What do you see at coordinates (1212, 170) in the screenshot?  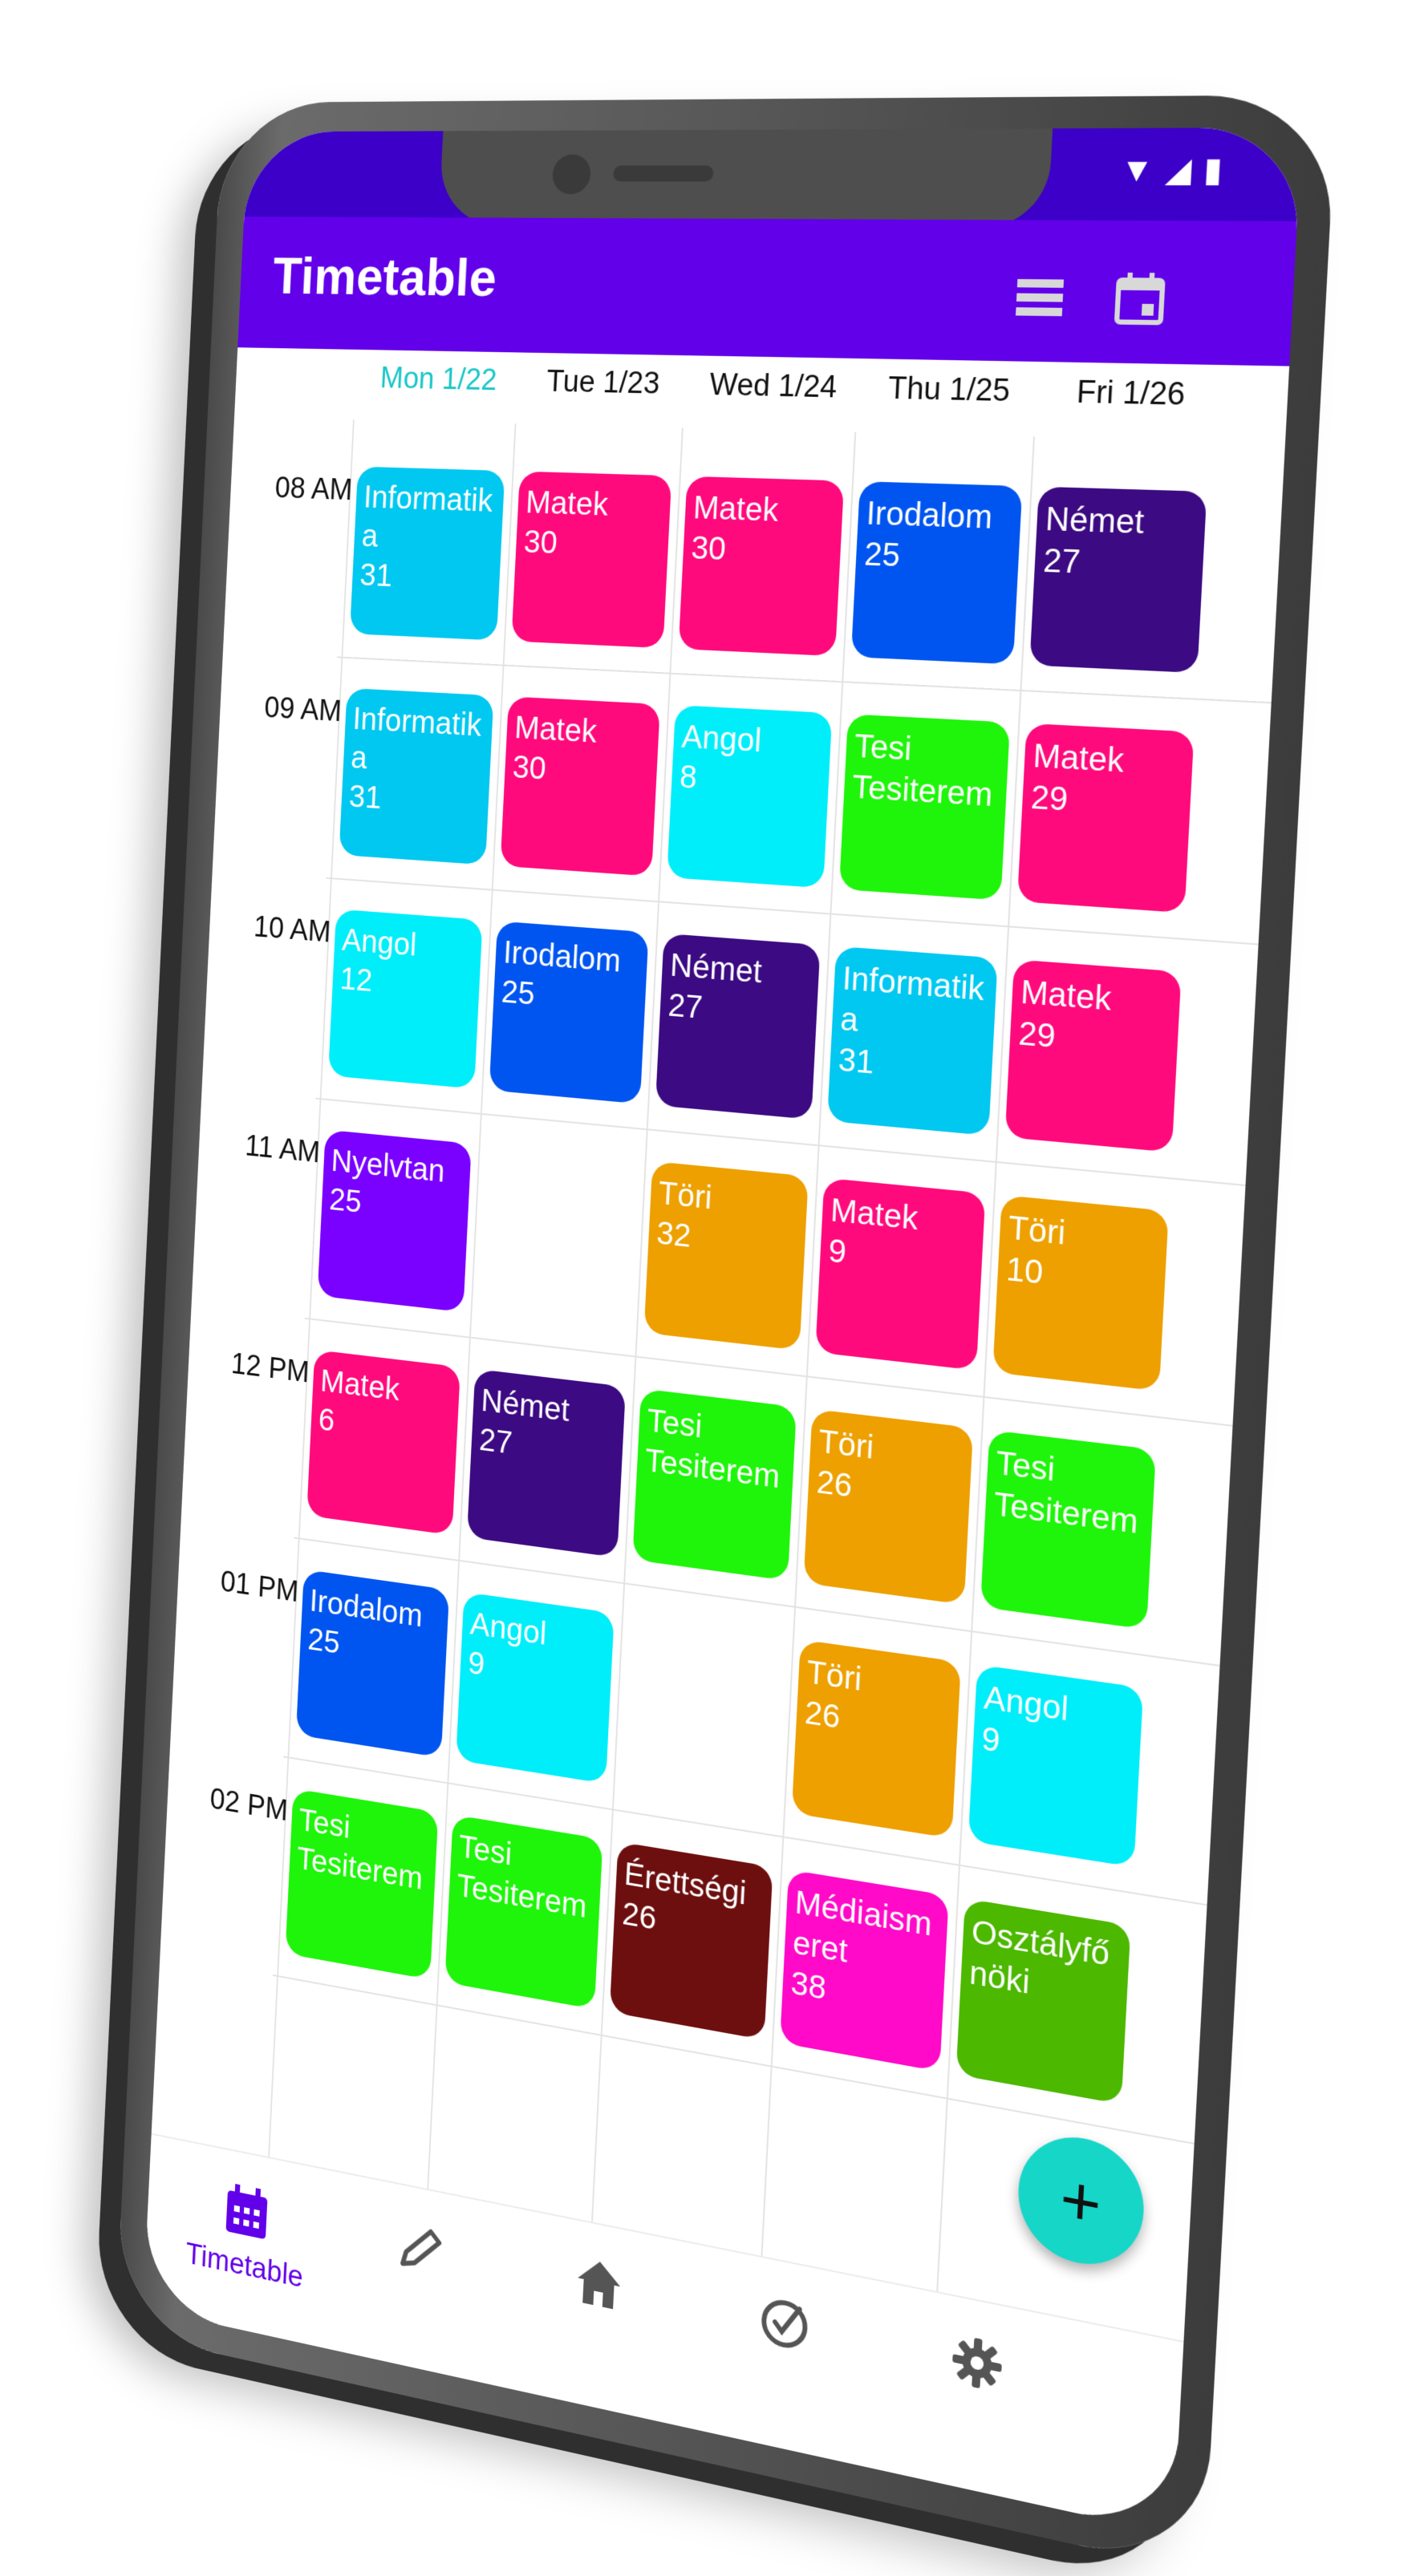 I see `battery-icon: ▮` at bounding box center [1212, 170].